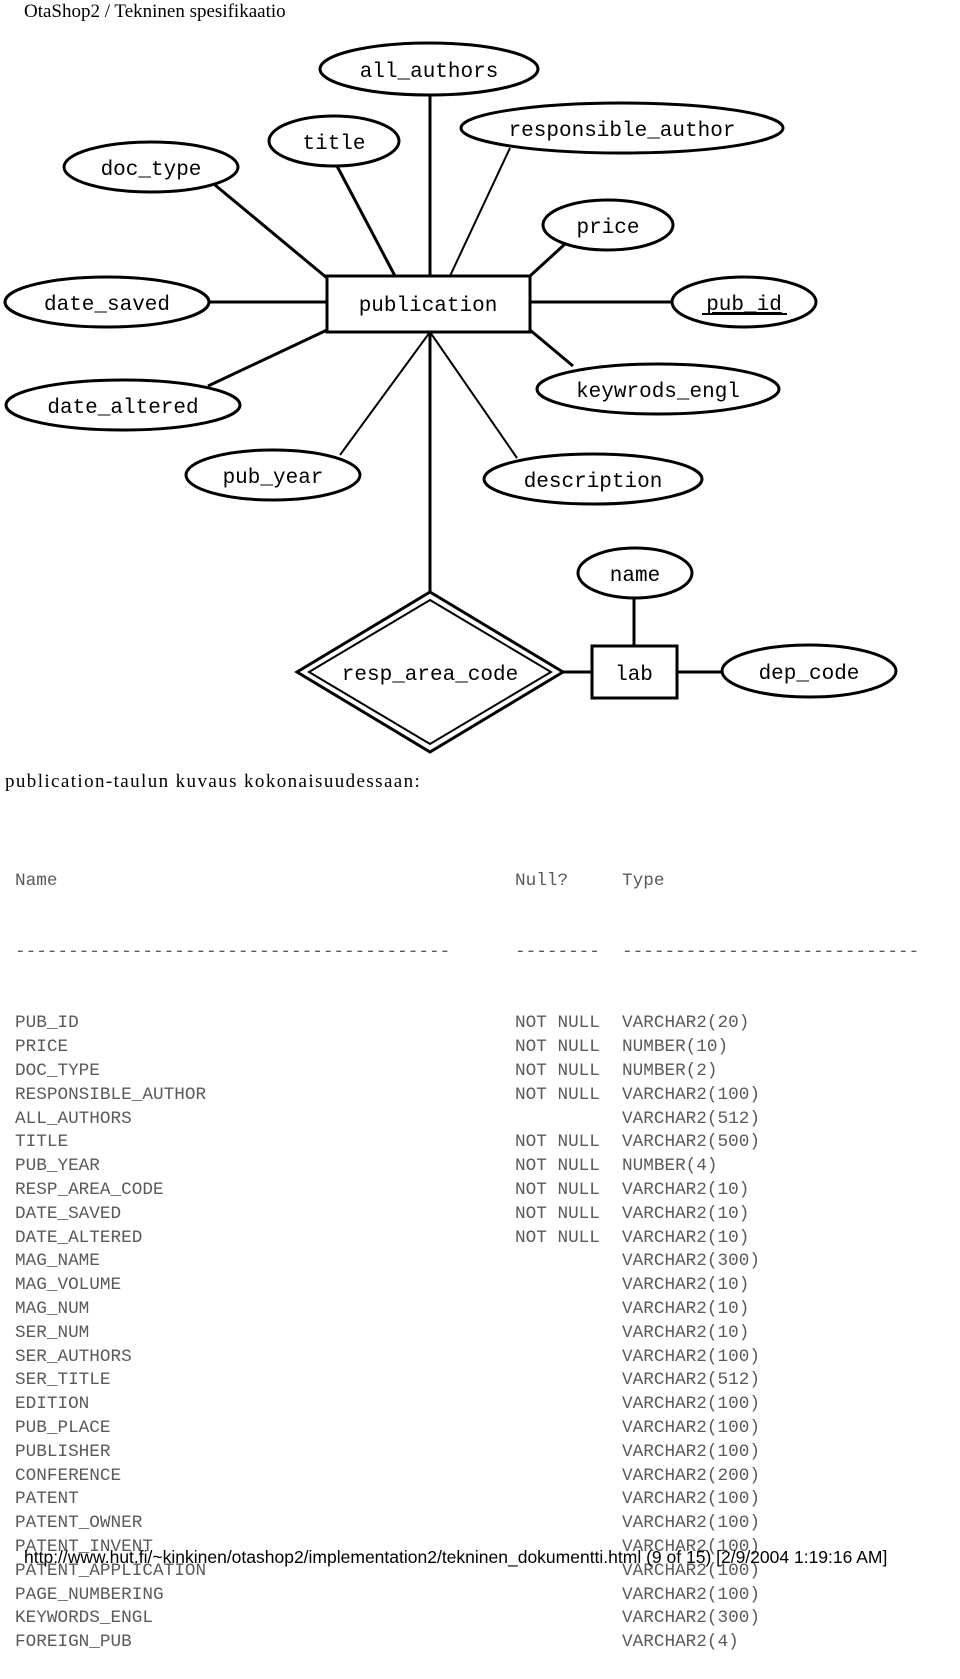 The width and height of the screenshot is (960, 1679). Describe the element at coordinates (68, 1475) in the screenshot. I see `column-name-cell: CONFERENCE` at that location.